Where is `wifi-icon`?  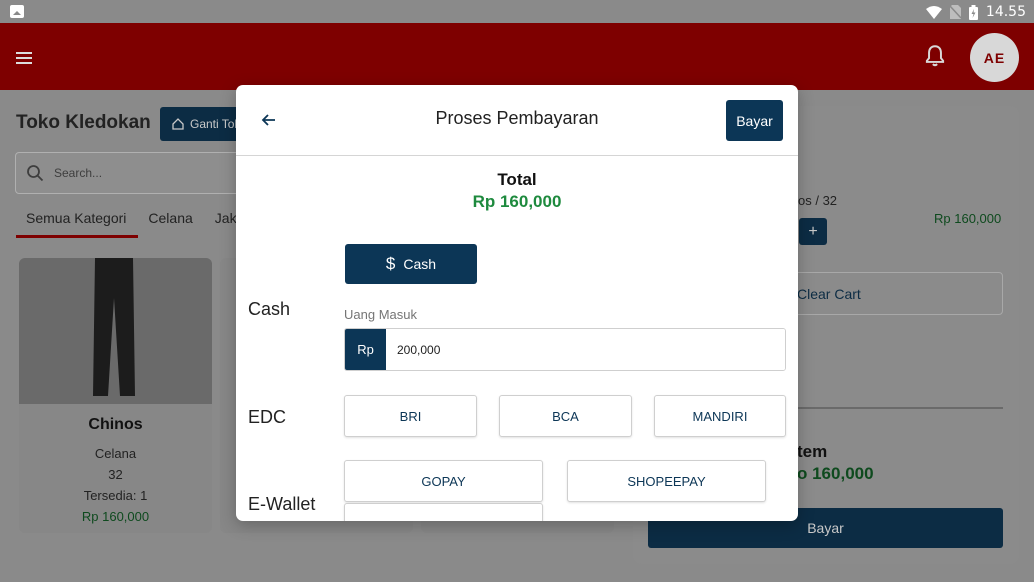 wifi-icon is located at coordinates (933, 12).